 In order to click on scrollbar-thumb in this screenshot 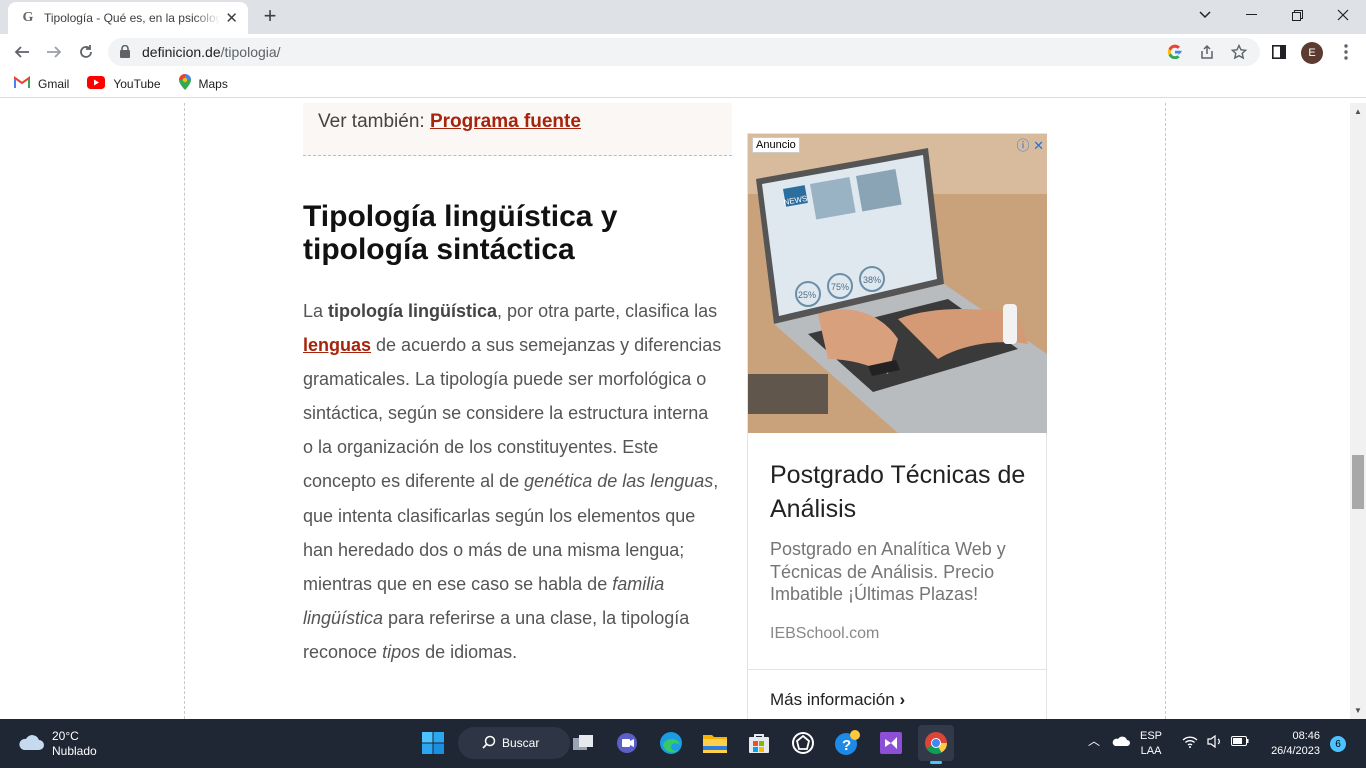, I will do `click(1358, 482)`.